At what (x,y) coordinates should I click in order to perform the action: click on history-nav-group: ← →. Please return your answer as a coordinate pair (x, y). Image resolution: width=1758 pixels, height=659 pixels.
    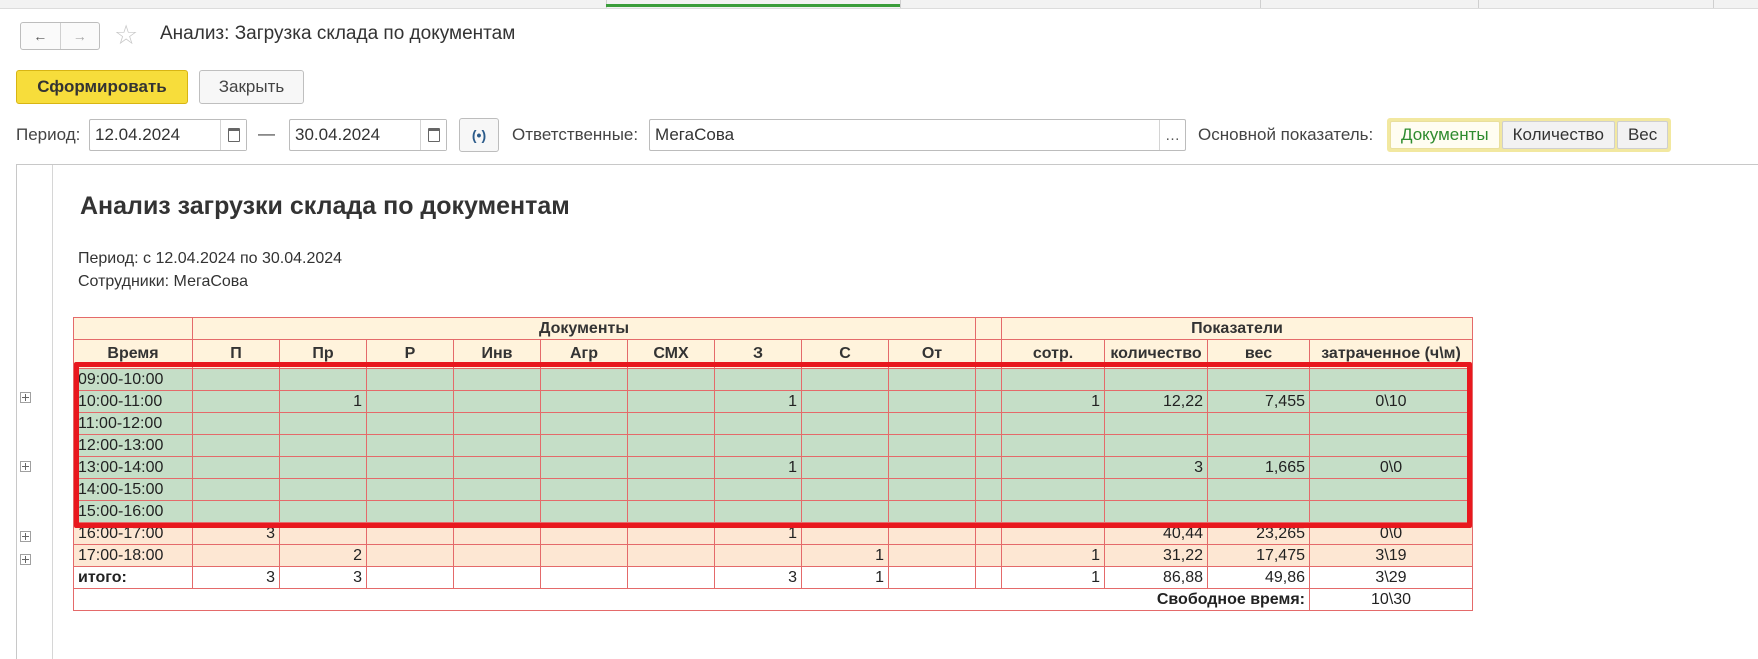
    Looking at the image, I should click on (60, 36).